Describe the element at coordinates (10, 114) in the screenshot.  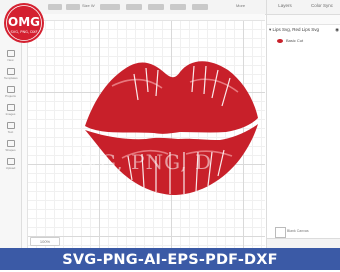
I see `tool-label: Images` at that location.